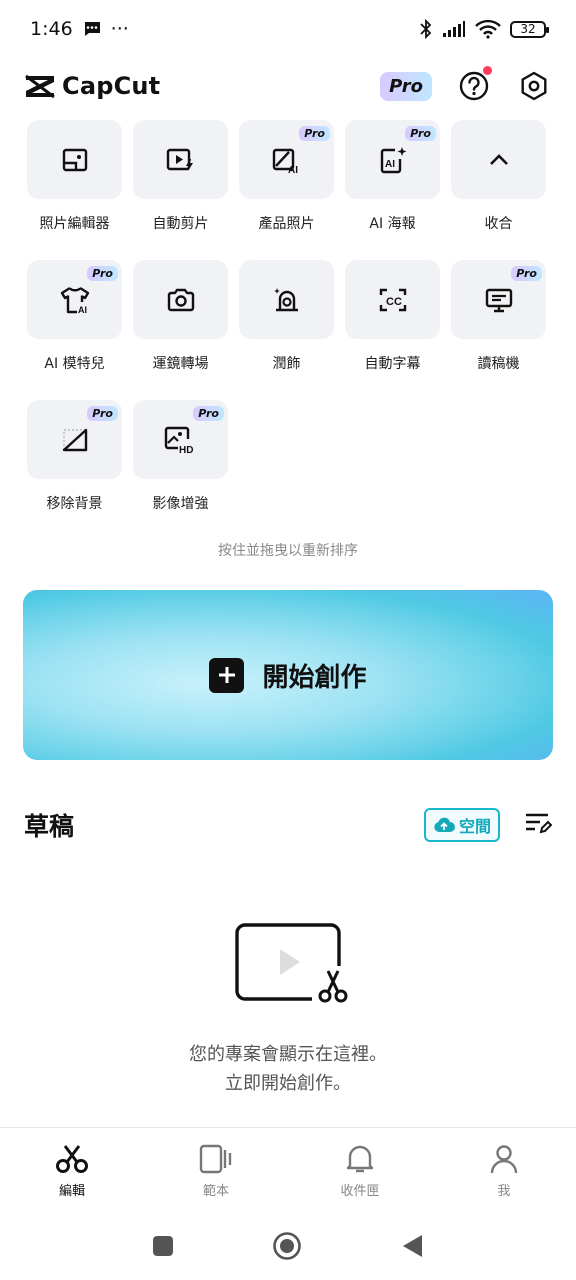 The width and height of the screenshot is (576, 1280). What do you see at coordinates (498, 364) in the screenshot?
I see `tool-label: 讀稿機` at bounding box center [498, 364].